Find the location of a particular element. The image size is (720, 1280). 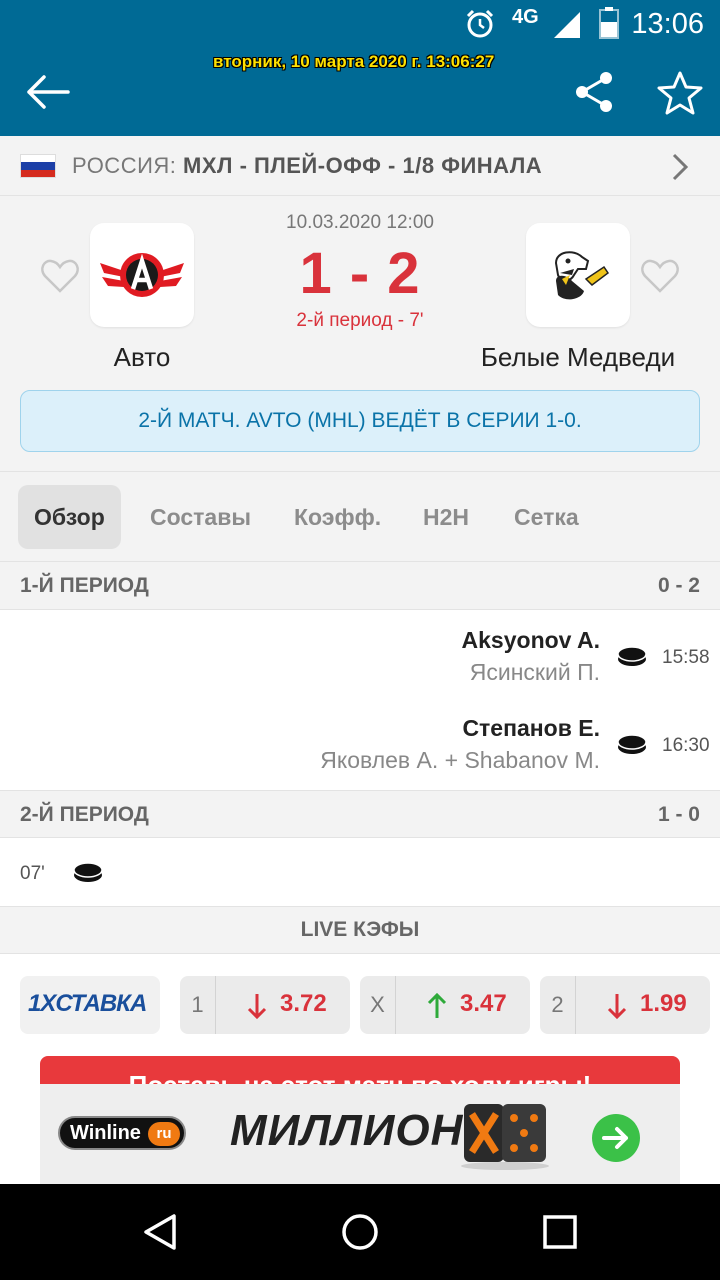

goal-assist: Ясинский П. is located at coordinates (534, 672).